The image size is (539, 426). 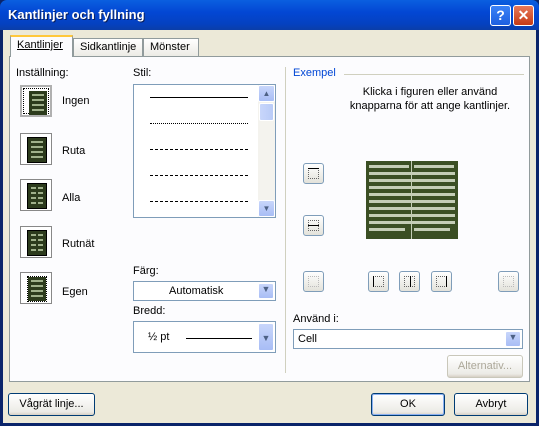 What do you see at coordinates (409, 281) in the screenshot?
I see `border-inside-vertical-button` at bounding box center [409, 281].